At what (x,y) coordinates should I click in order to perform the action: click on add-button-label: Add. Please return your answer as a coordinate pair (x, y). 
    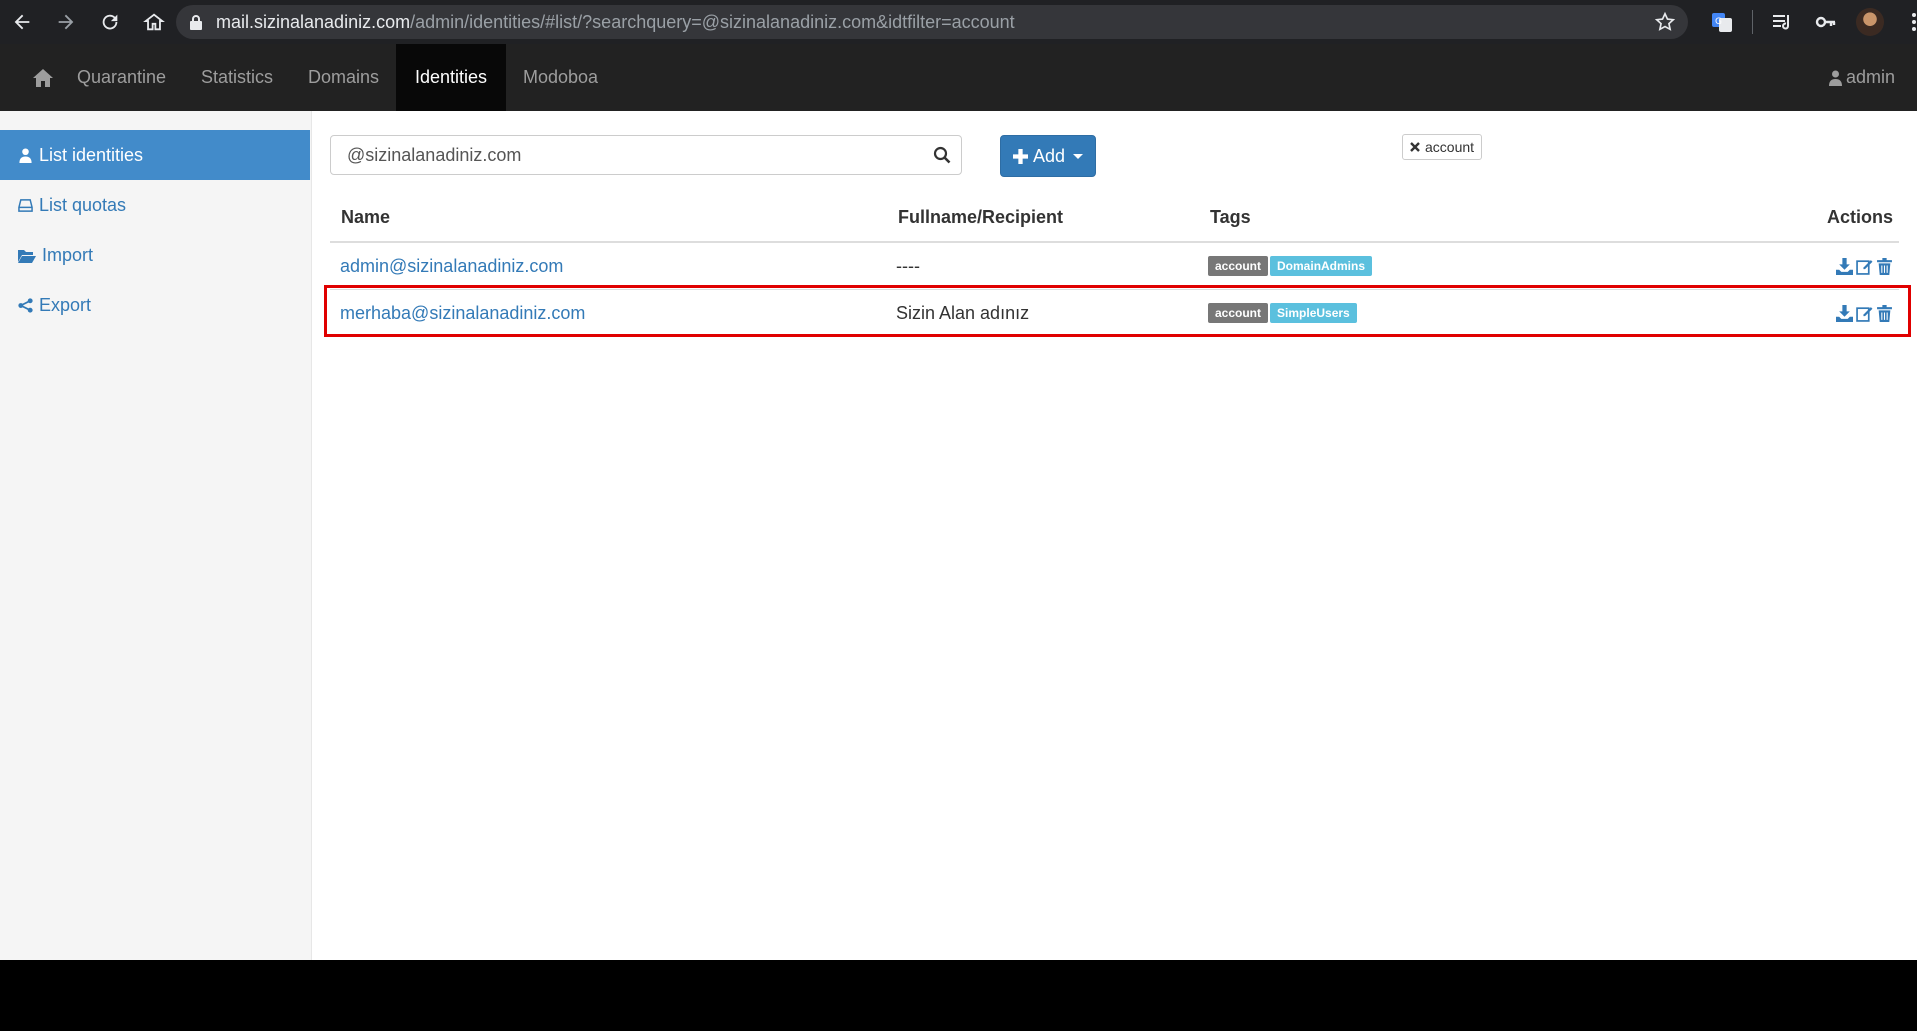
    Looking at the image, I should click on (1049, 155).